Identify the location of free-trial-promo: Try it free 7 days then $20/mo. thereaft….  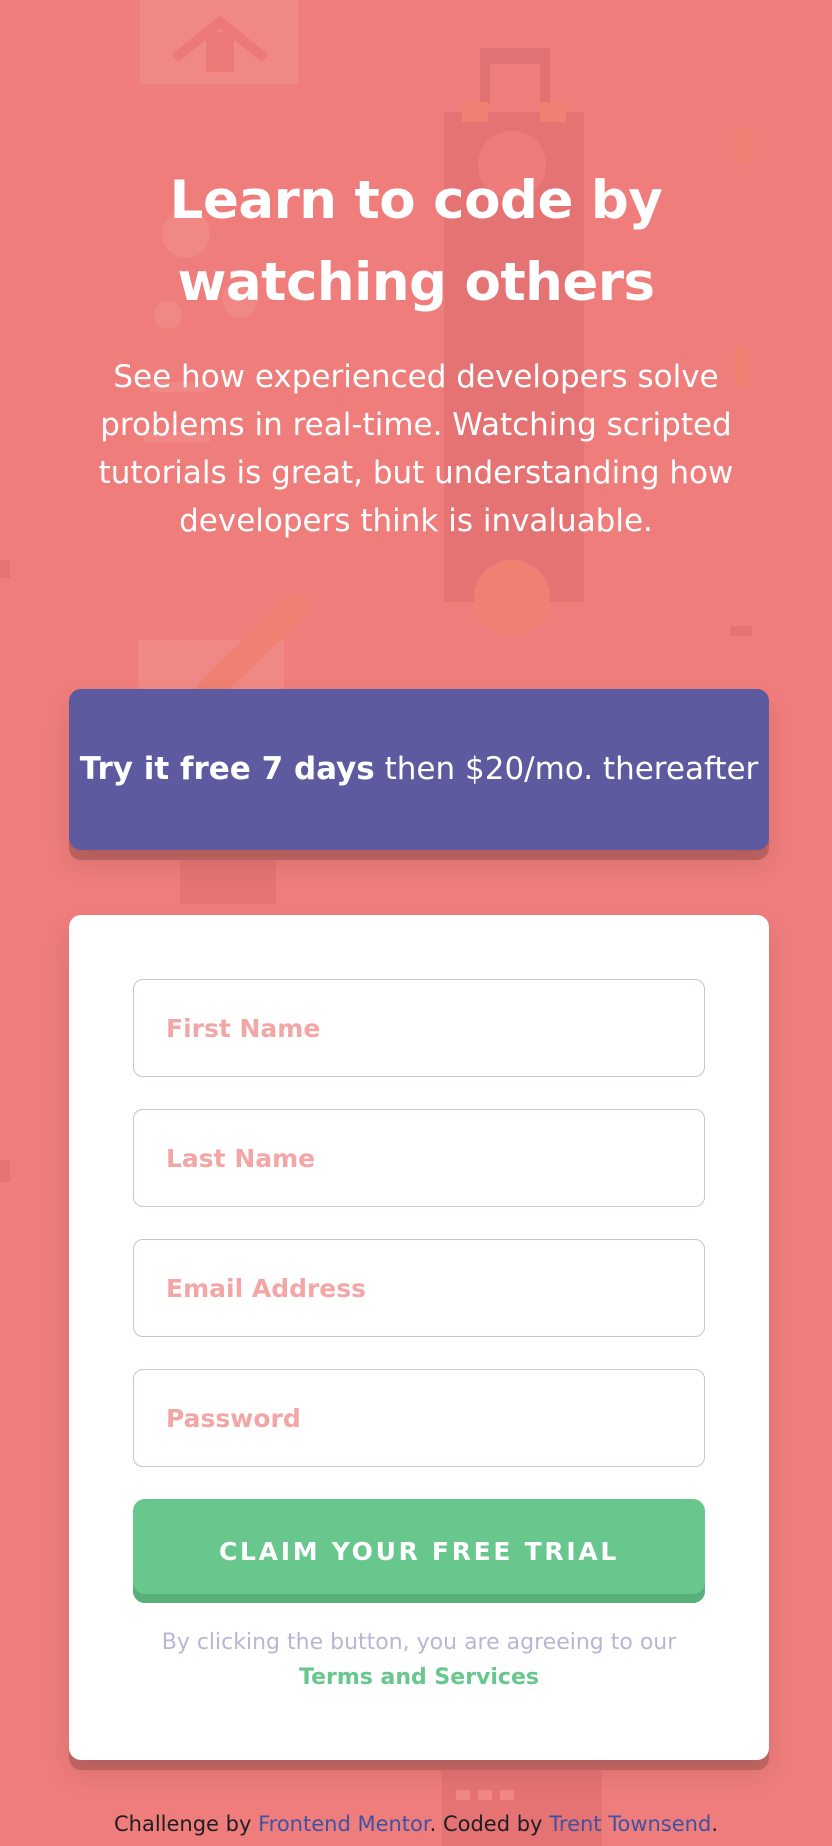
(419, 769).